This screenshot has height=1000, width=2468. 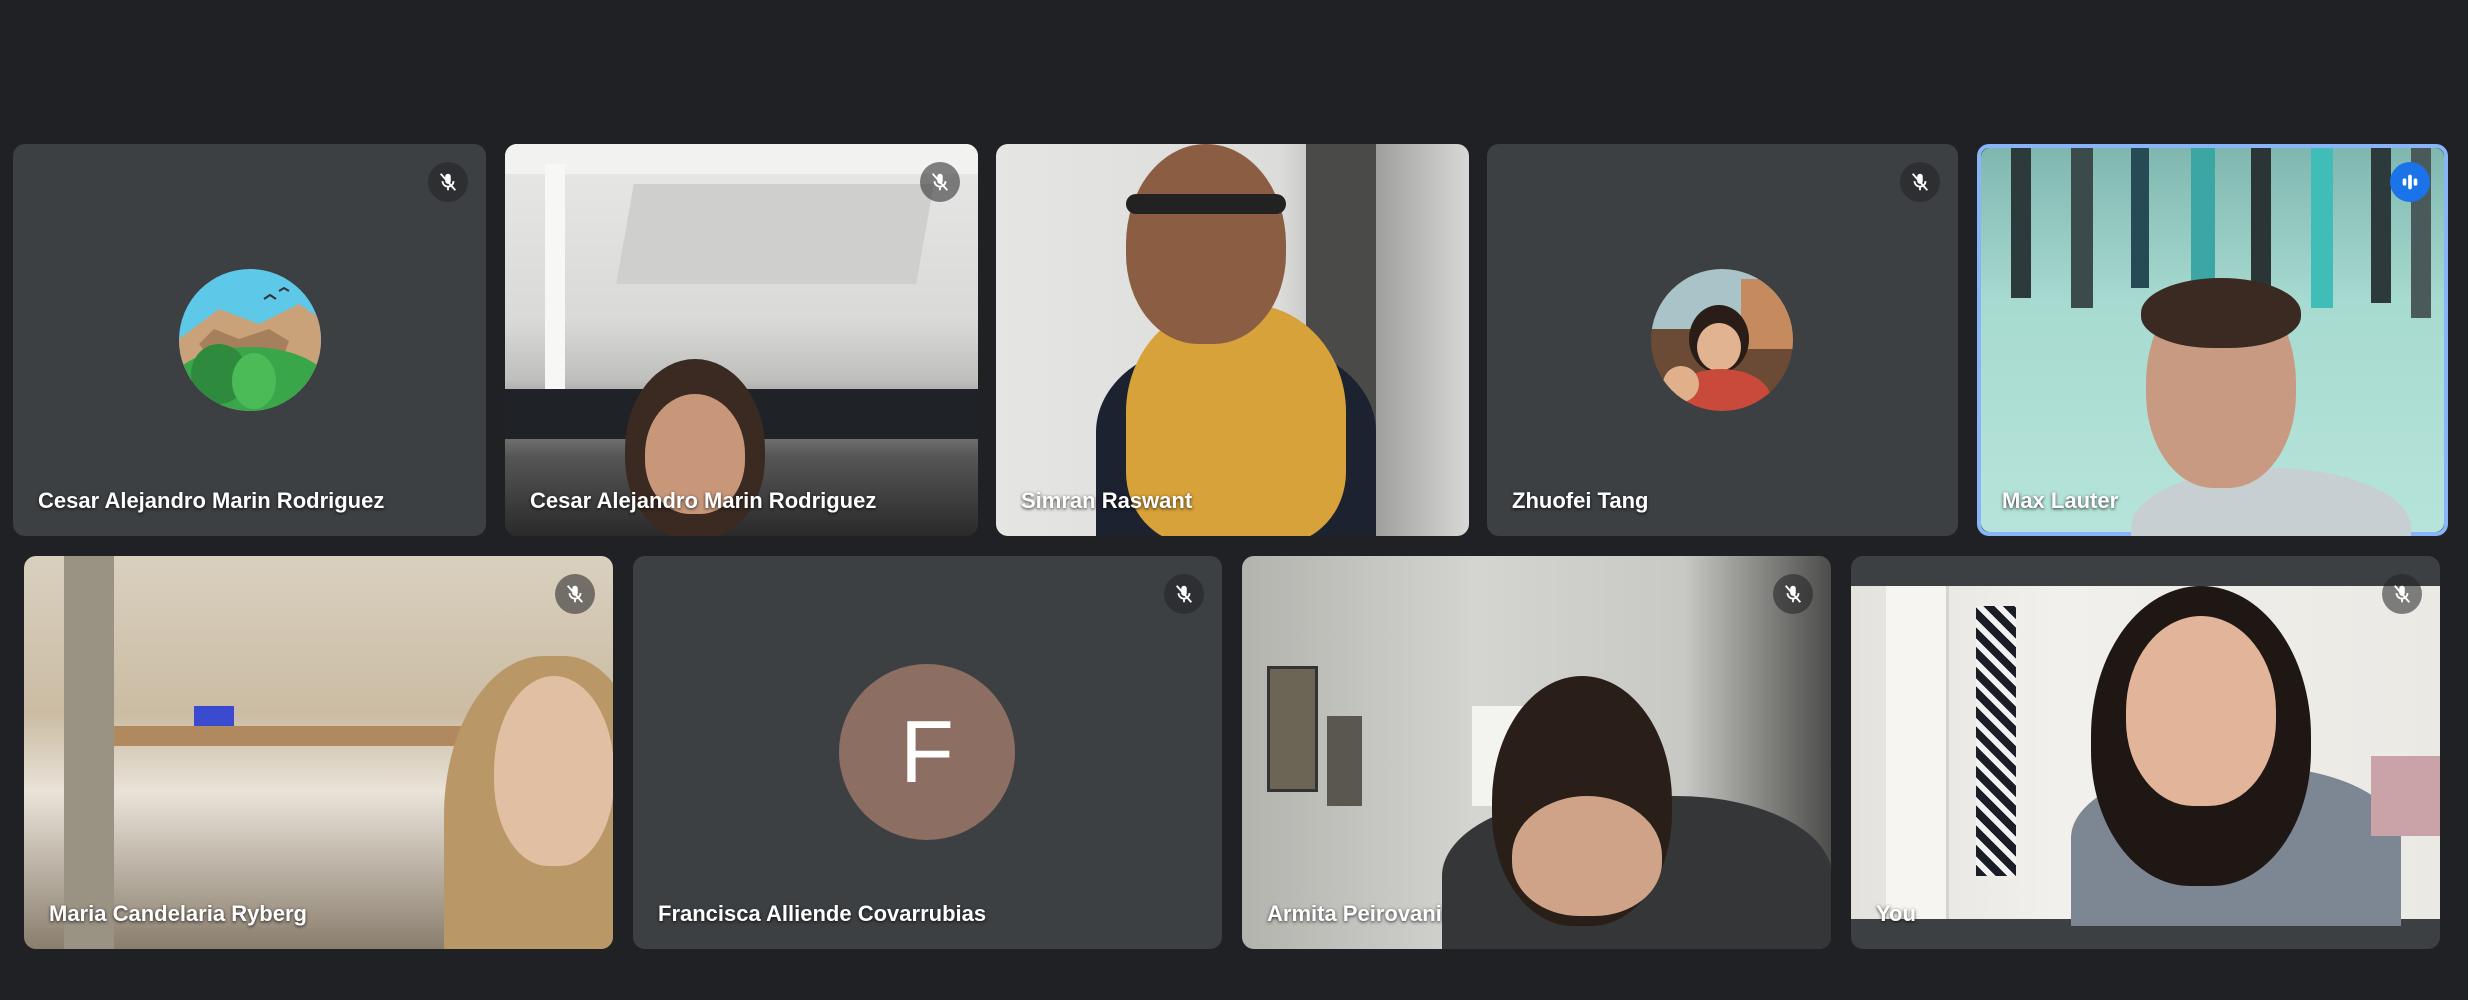 I want to click on participant-name: Maria Candelaria Ryberg, so click(x=178, y=913).